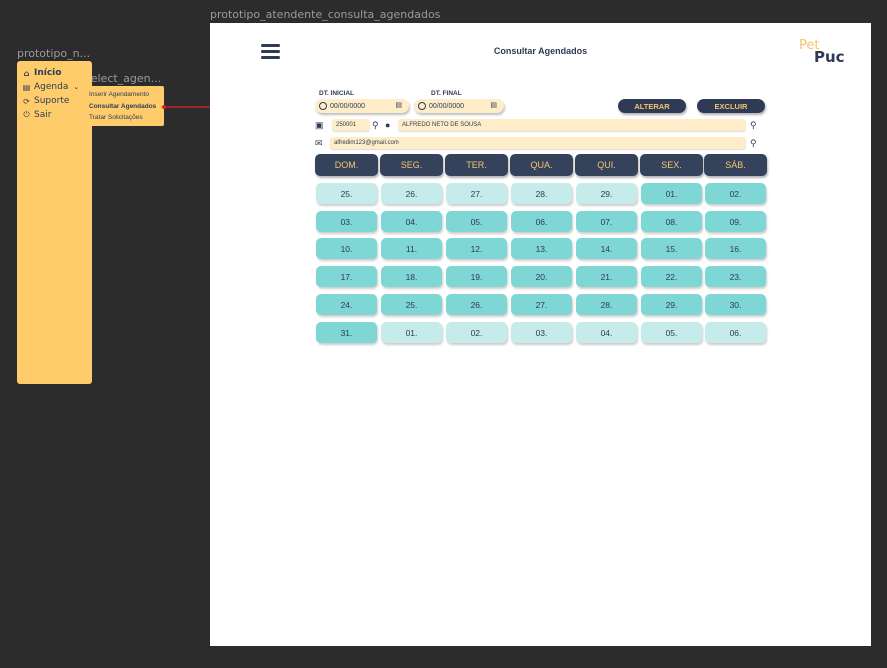 This screenshot has width=887, height=668. I want to click on calendar-day-cell: 23., so click(735, 276).